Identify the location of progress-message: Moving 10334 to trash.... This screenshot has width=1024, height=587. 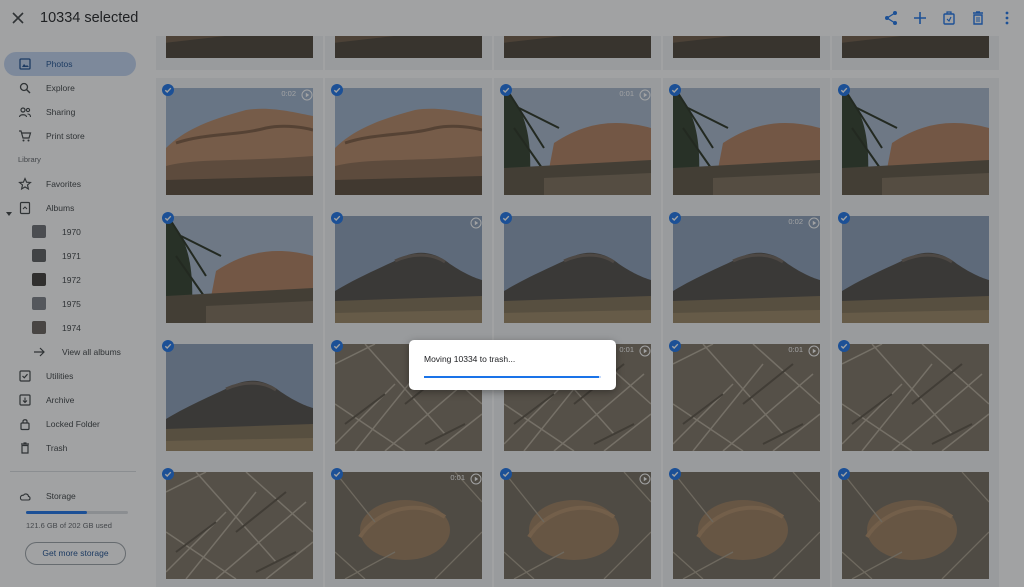
(470, 359).